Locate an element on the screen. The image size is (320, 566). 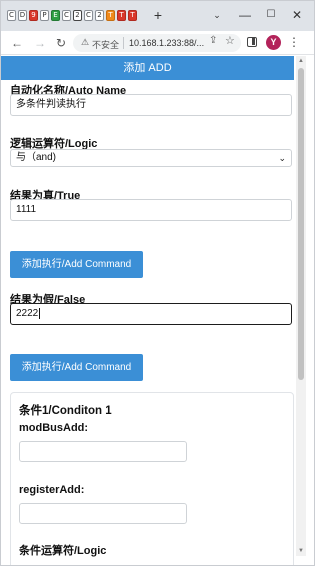
condition-logic-label: 条件运算符/Logic is located at coordinates (63, 551).